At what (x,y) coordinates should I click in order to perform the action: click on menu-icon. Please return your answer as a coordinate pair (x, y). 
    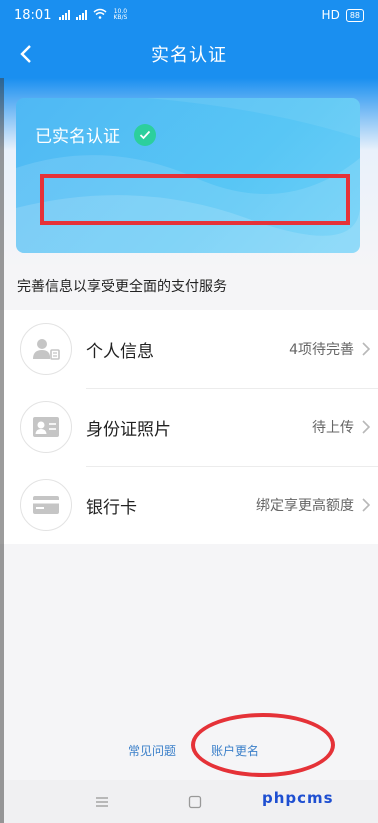
    Looking at the image, I should click on (102, 802).